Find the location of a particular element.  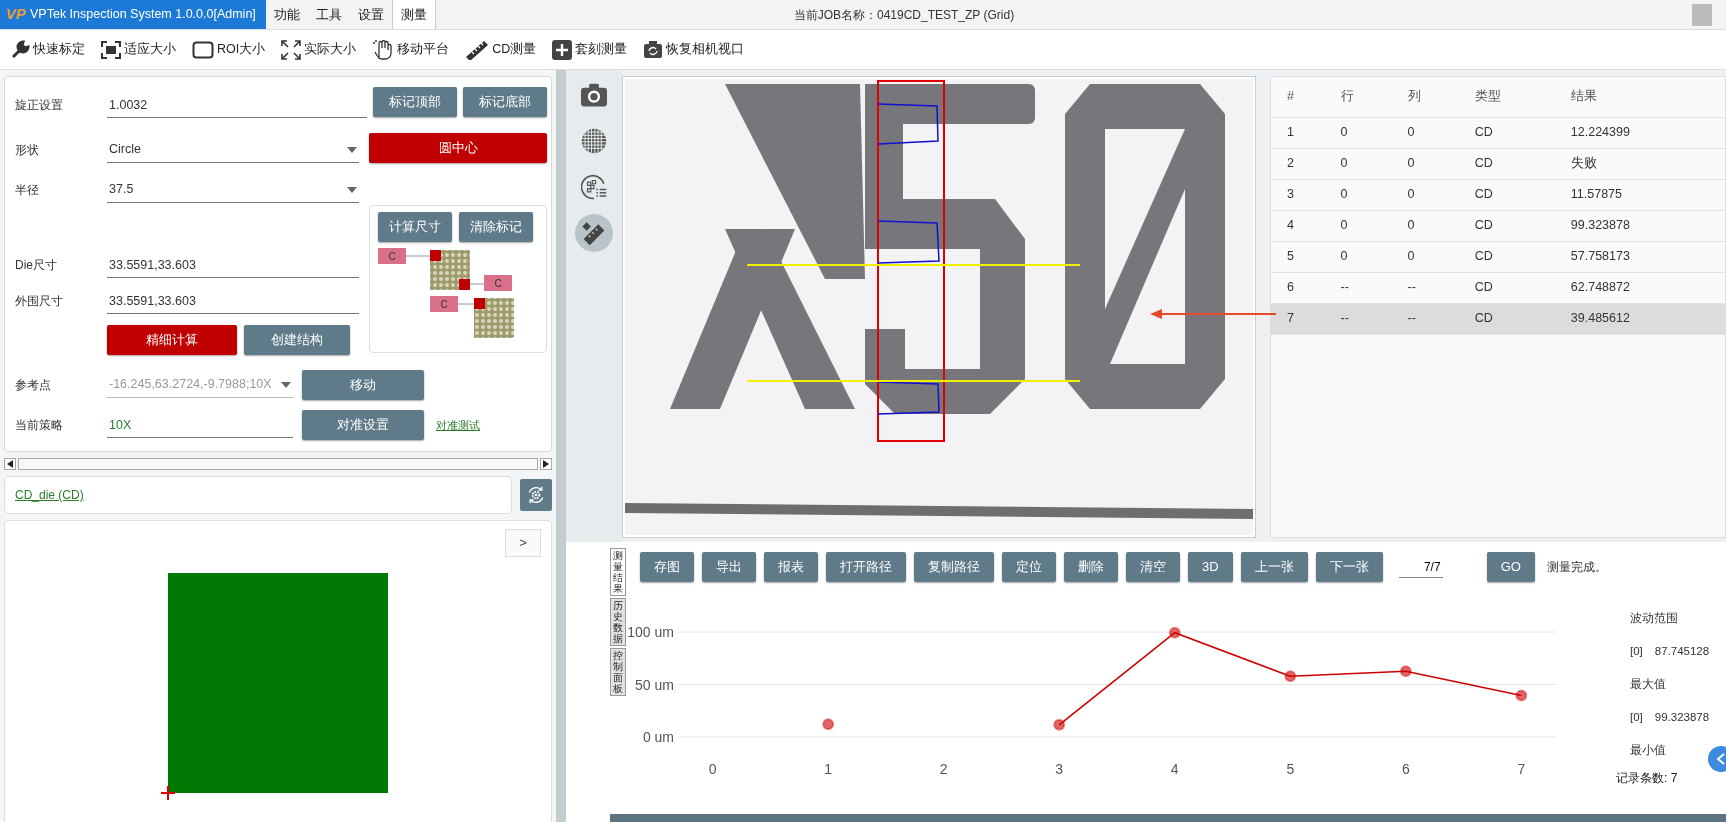

rotation-field: 1.0032 is located at coordinates (237, 105).